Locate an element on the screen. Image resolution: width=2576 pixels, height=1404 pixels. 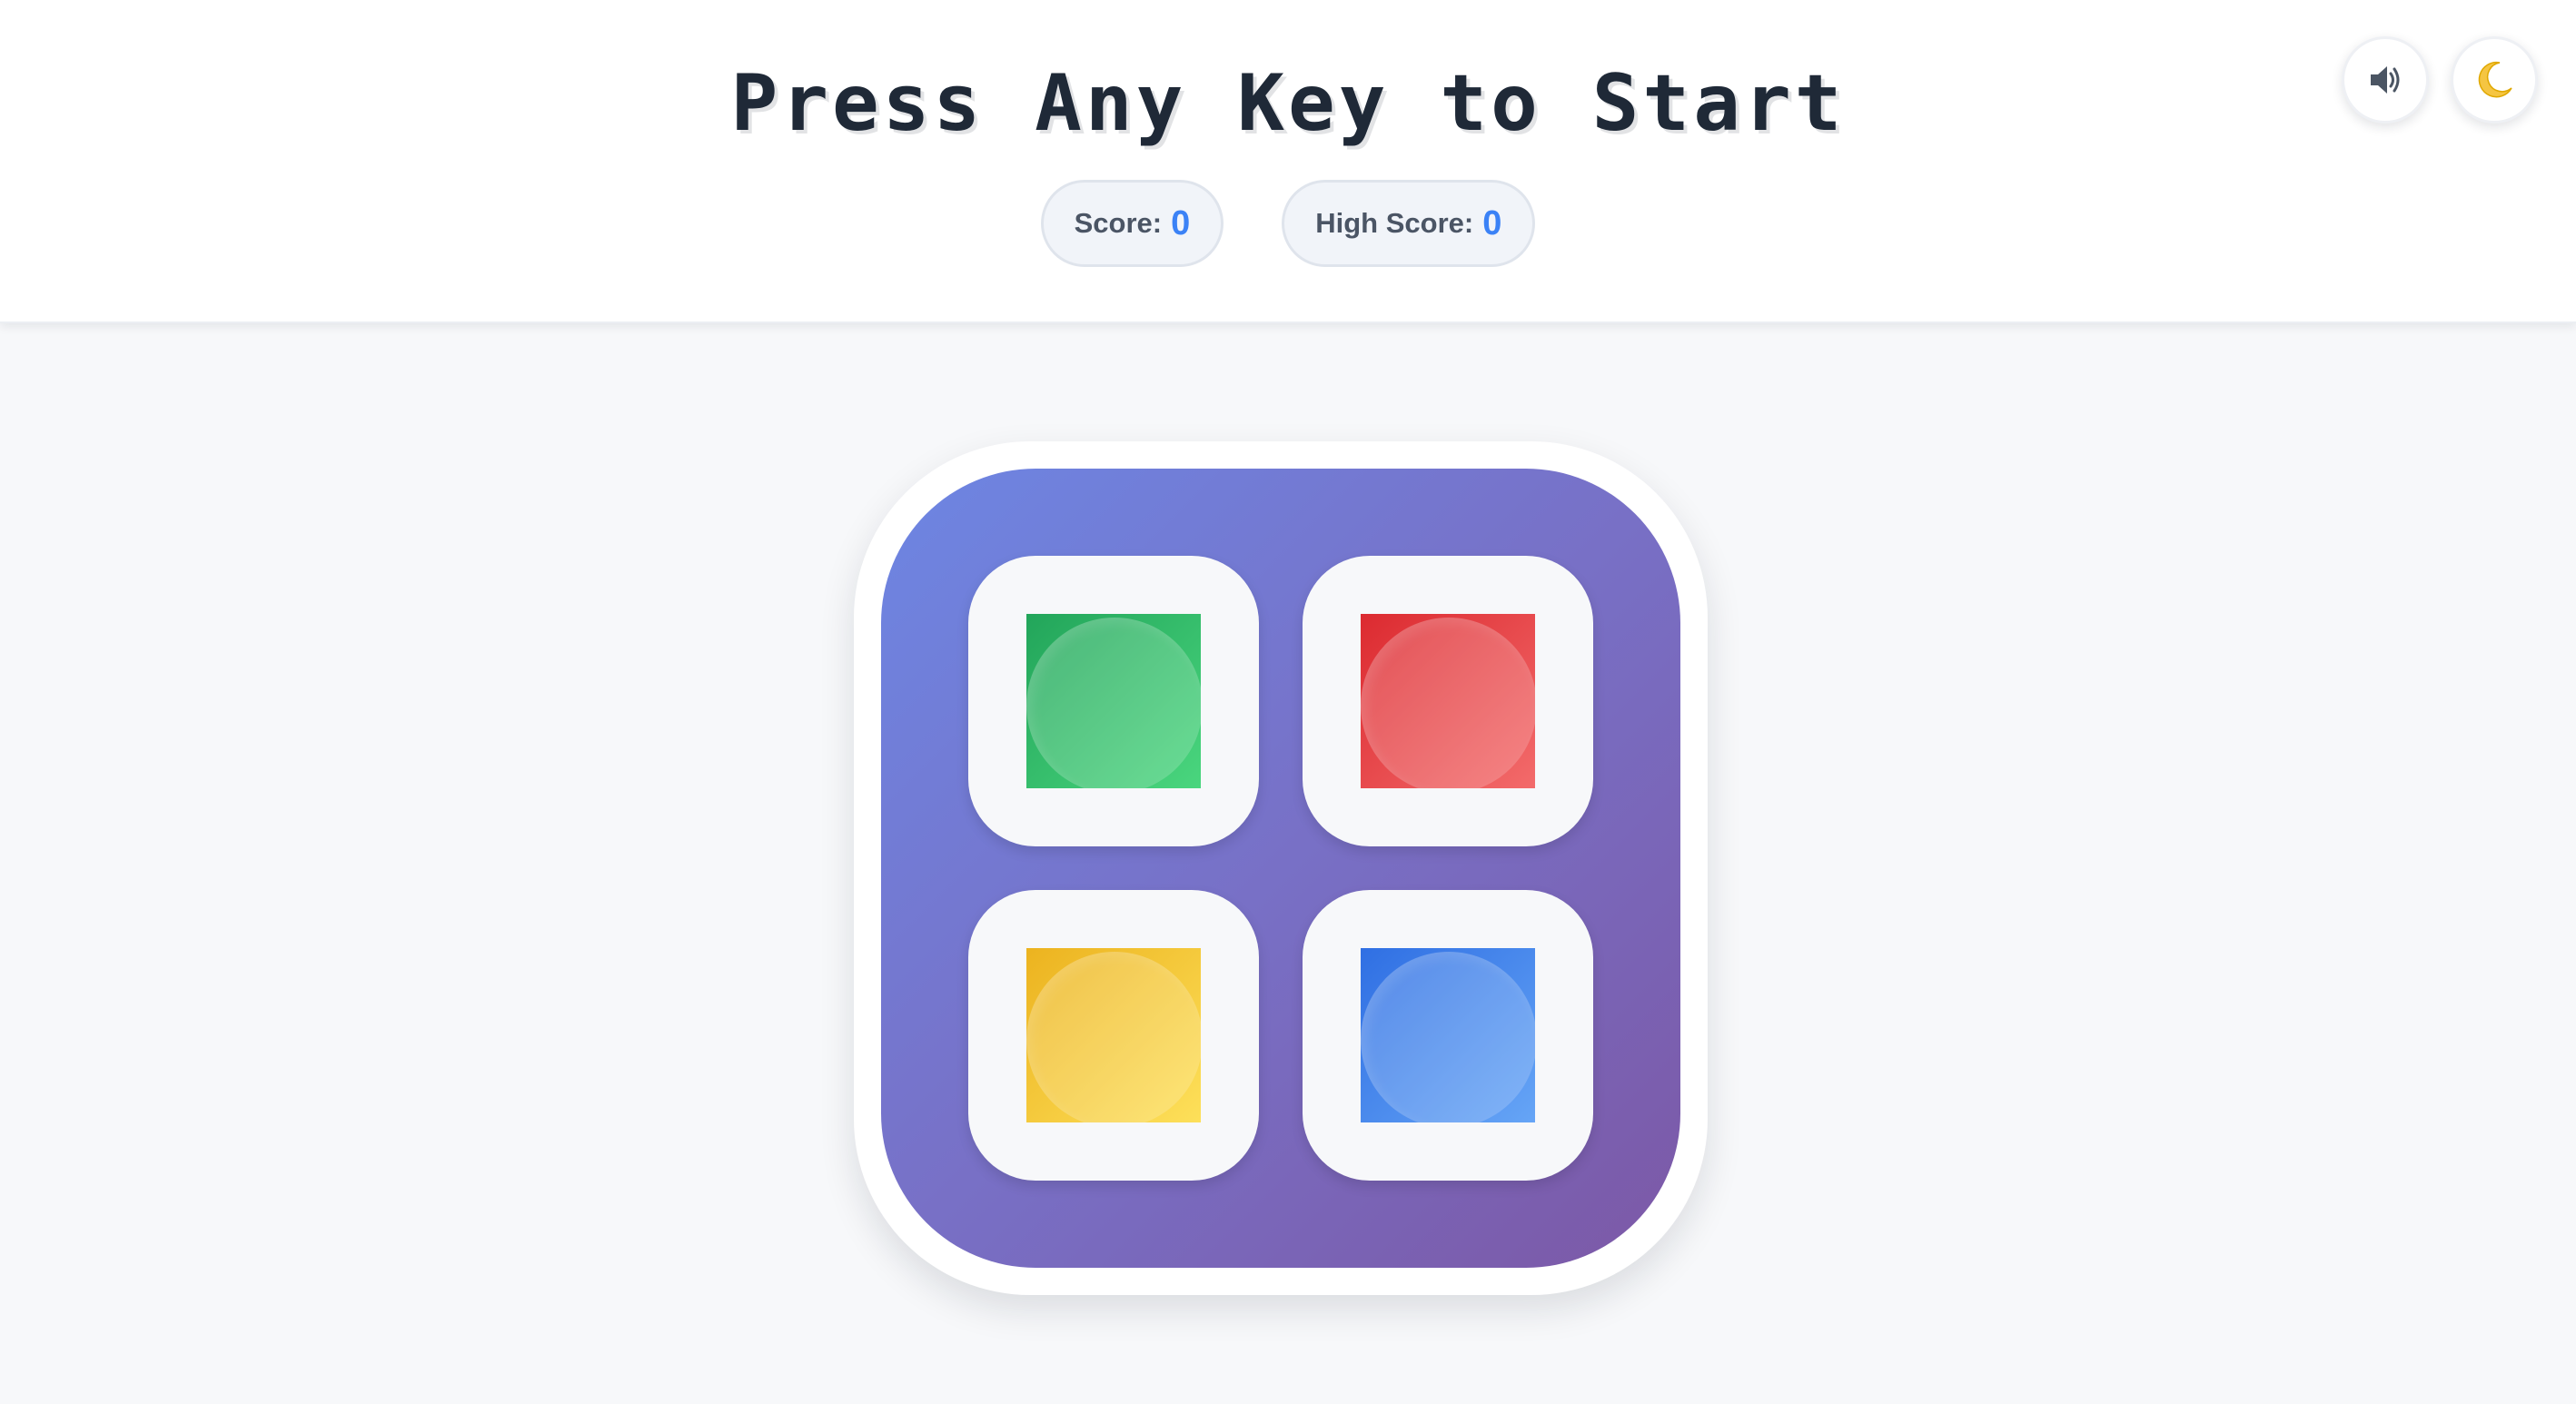
blue-pad-shine is located at coordinates (1448, 1037).